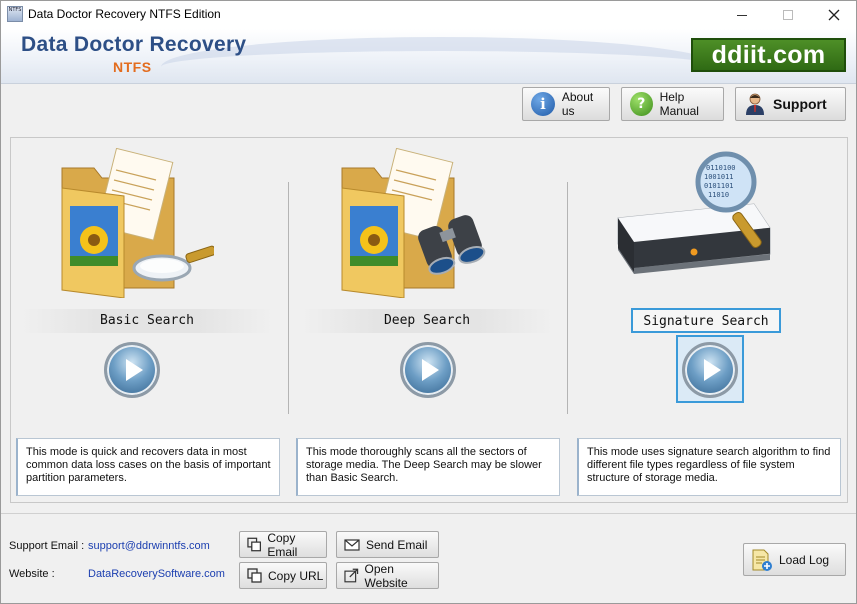  I want to click on load-log-button: Load Log, so click(794, 559).